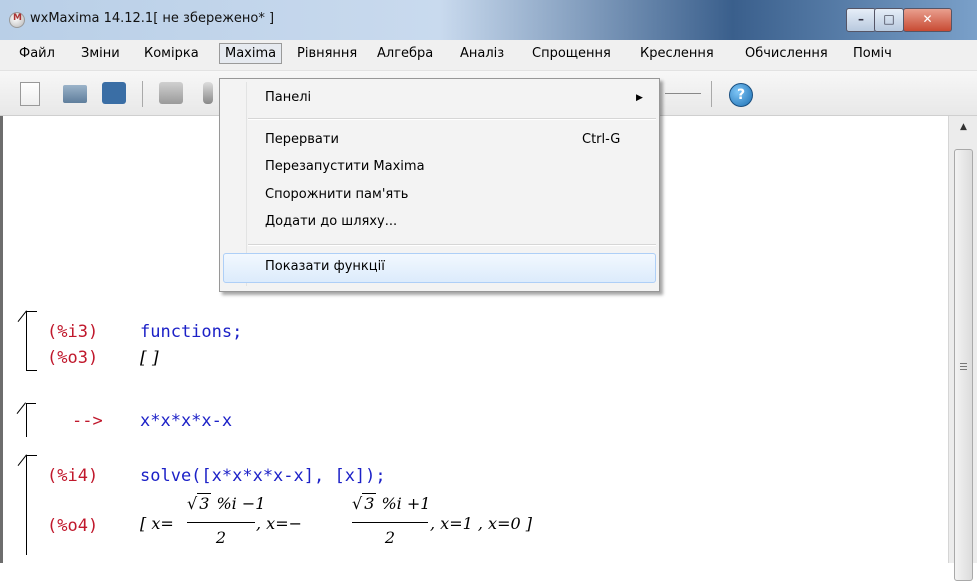 This screenshot has height=581, width=977. I want to click on menu-item-restart: Перезапустити Maxima, so click(345, 166).